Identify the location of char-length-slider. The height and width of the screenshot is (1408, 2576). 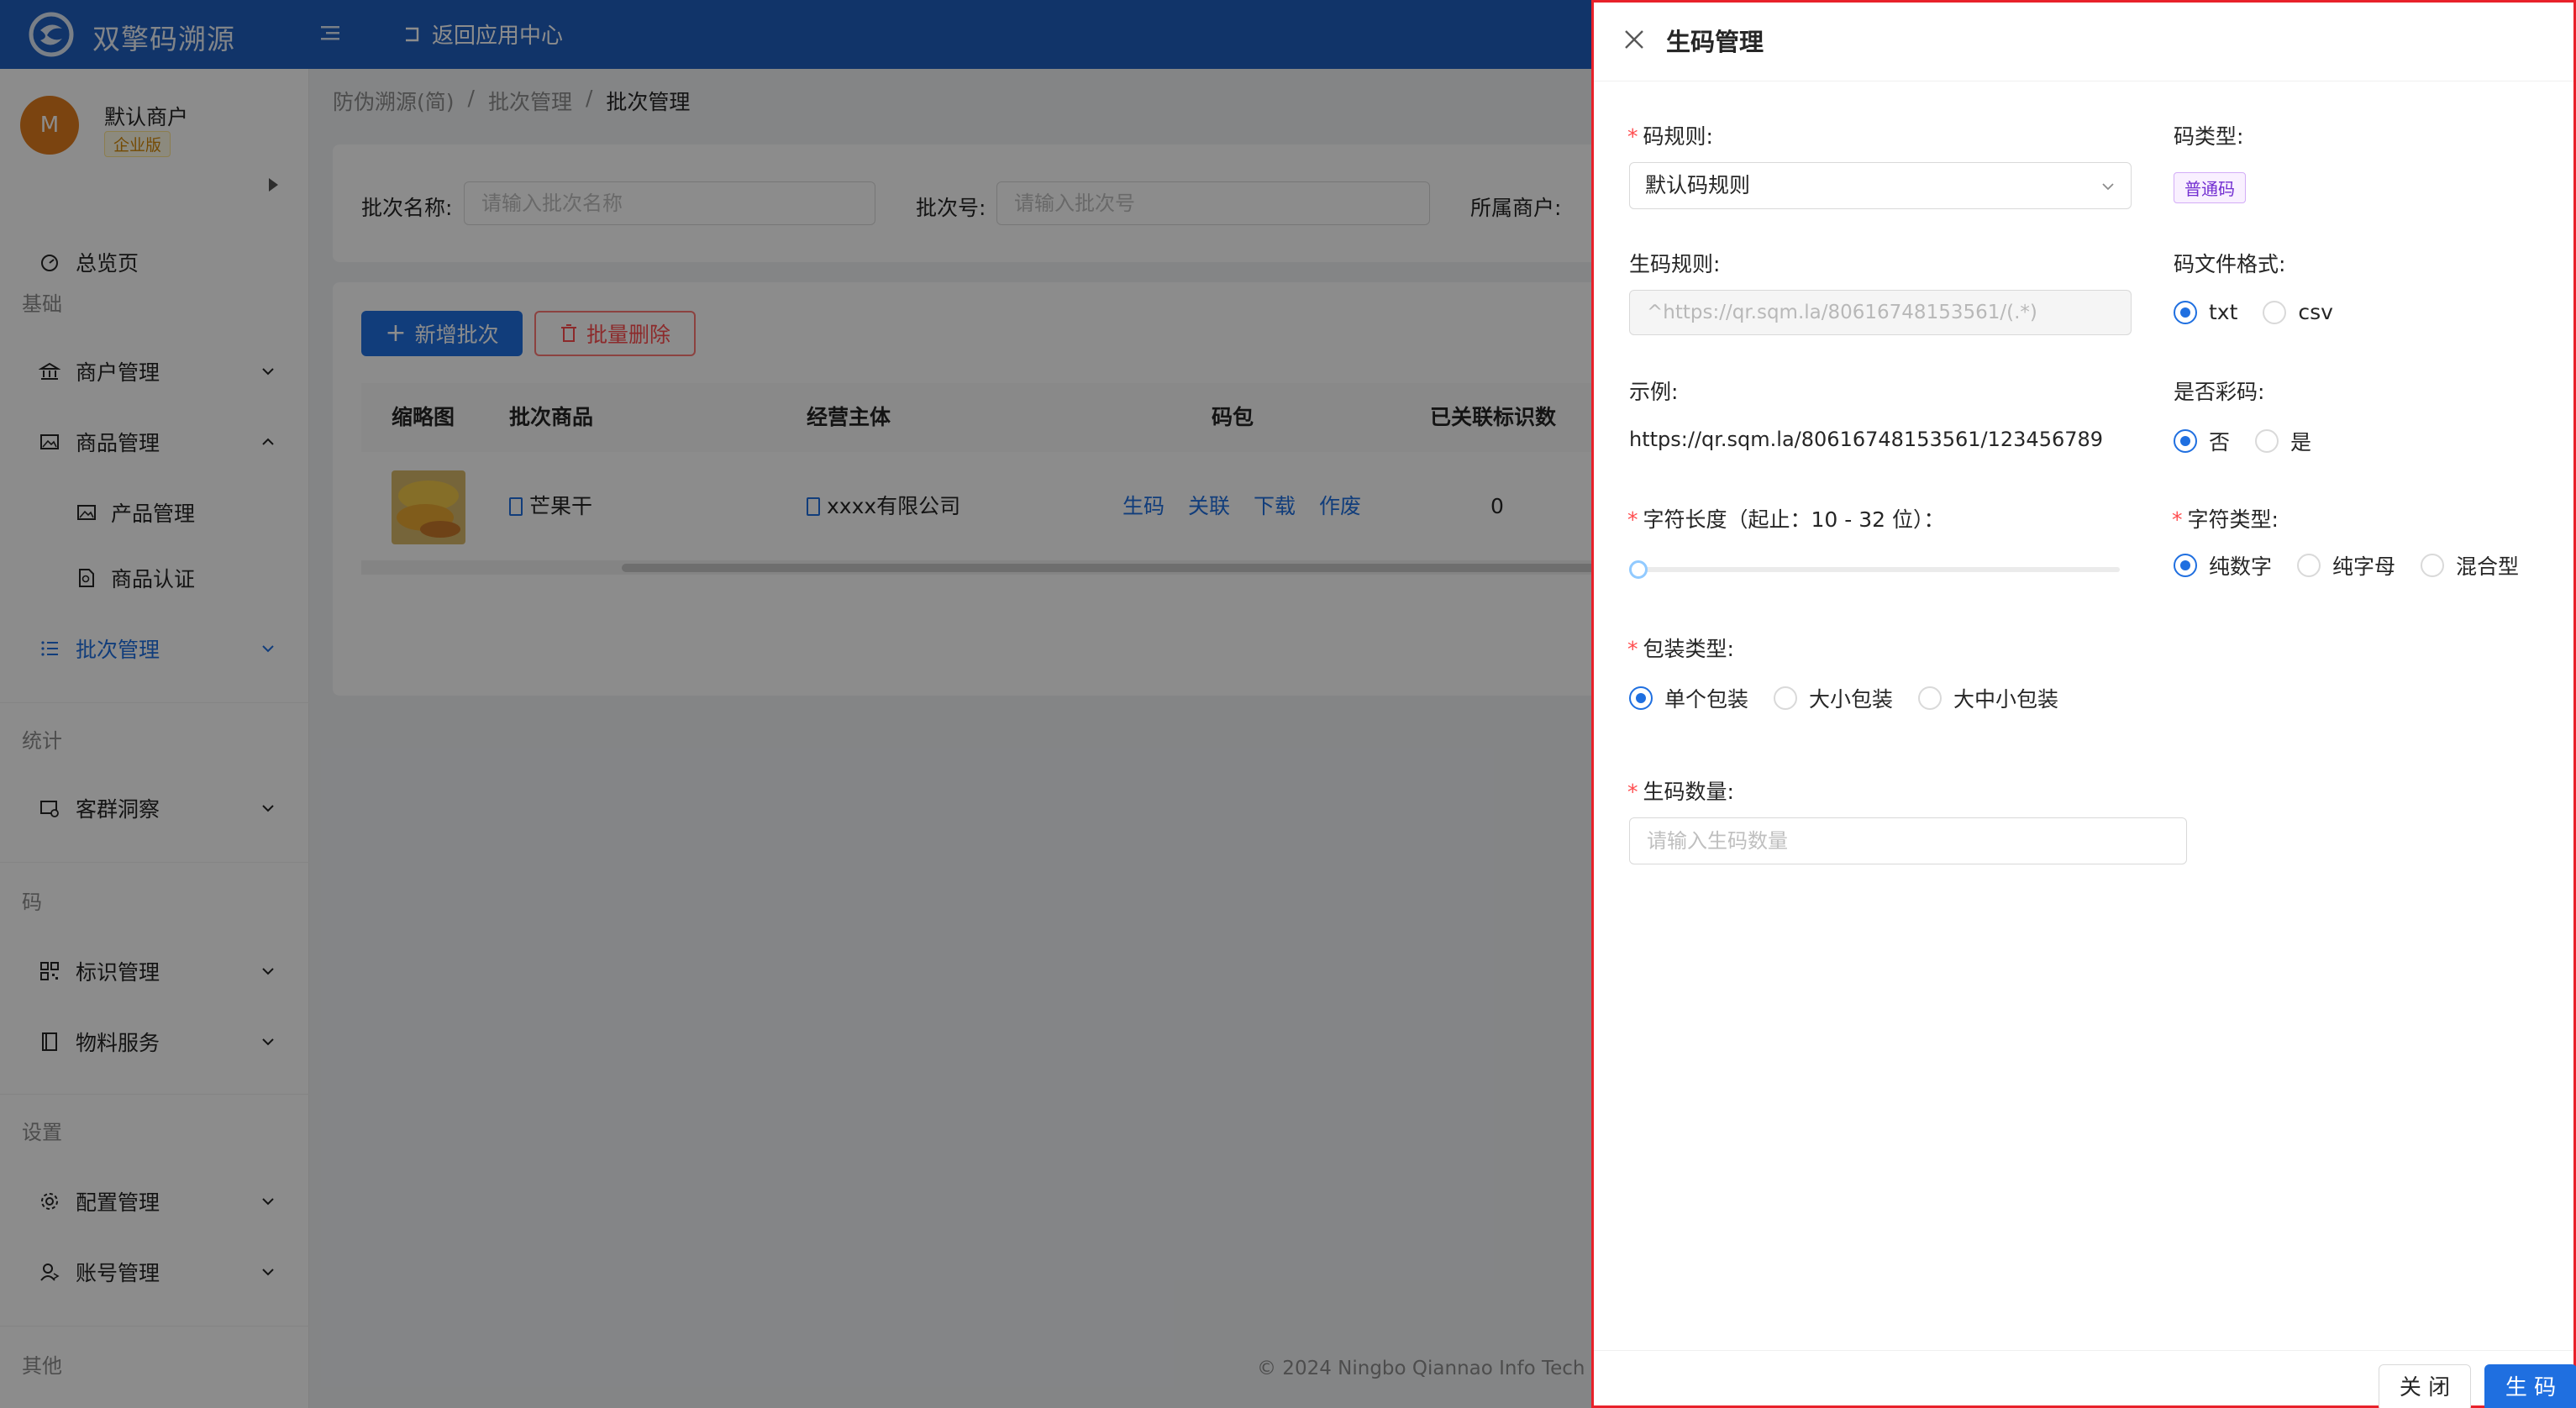
(1874, 569).